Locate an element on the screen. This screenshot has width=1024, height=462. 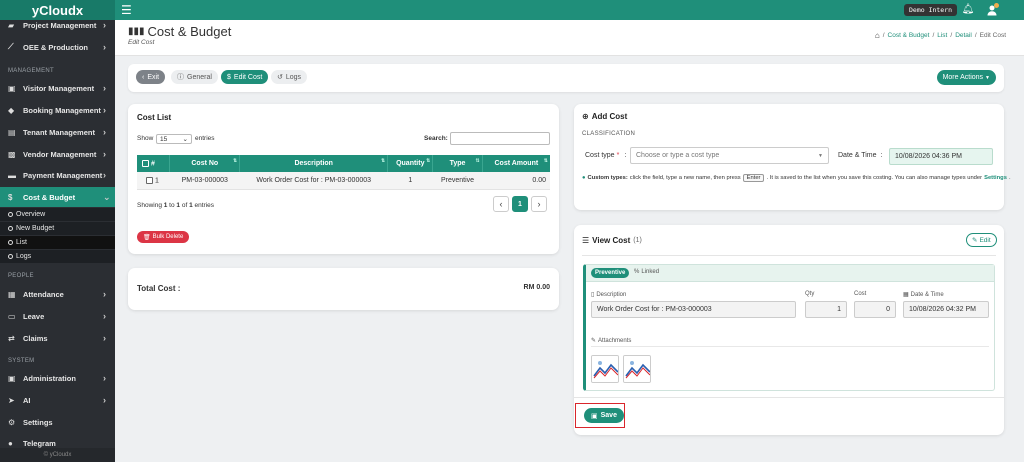
menu-toggle-icon: ☰ is located at coordinates (126, 10).